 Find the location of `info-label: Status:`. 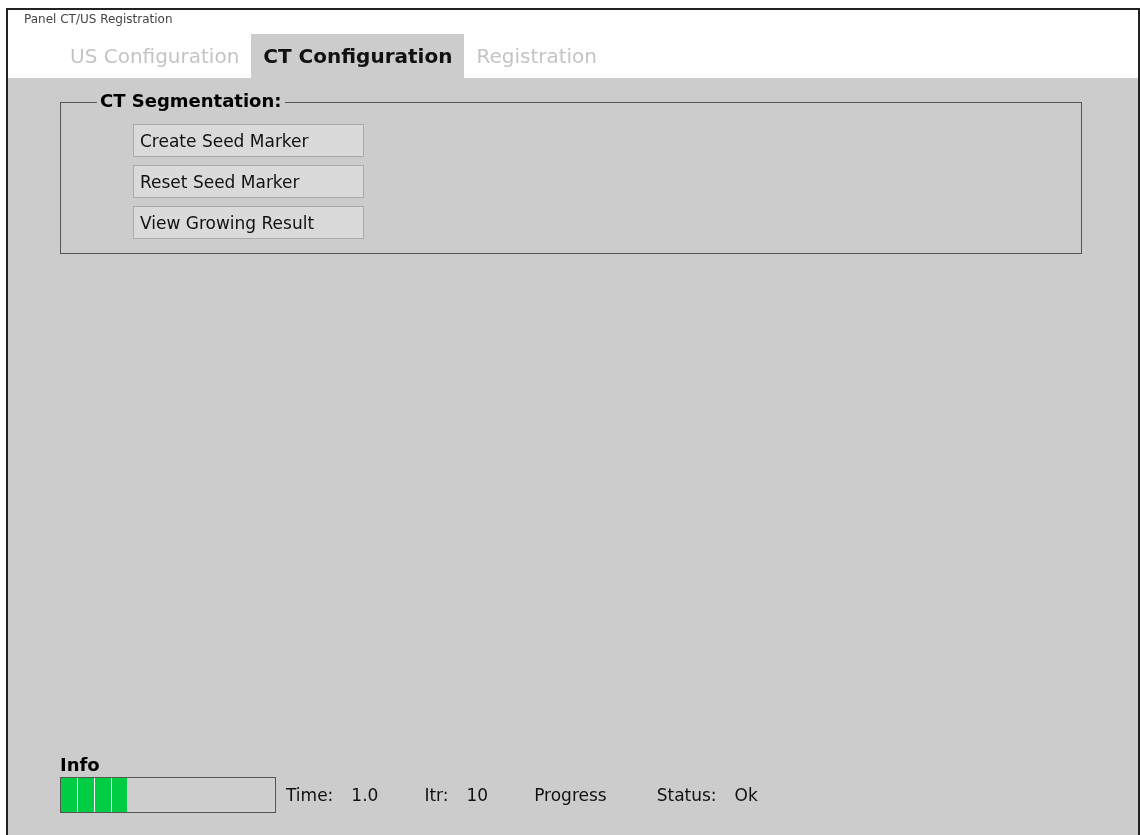

info-label: Status: is located at coordinates (686, 795).